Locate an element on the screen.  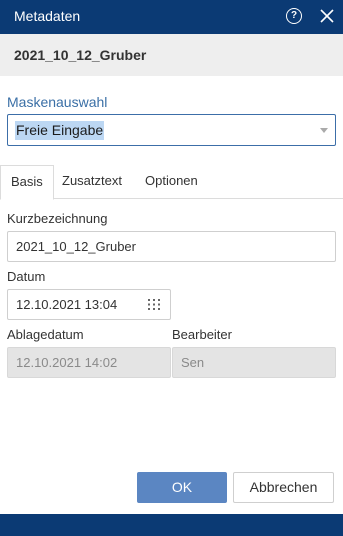
bearbeiter-label: Bearbeiter is located at coordinates (202, 334).